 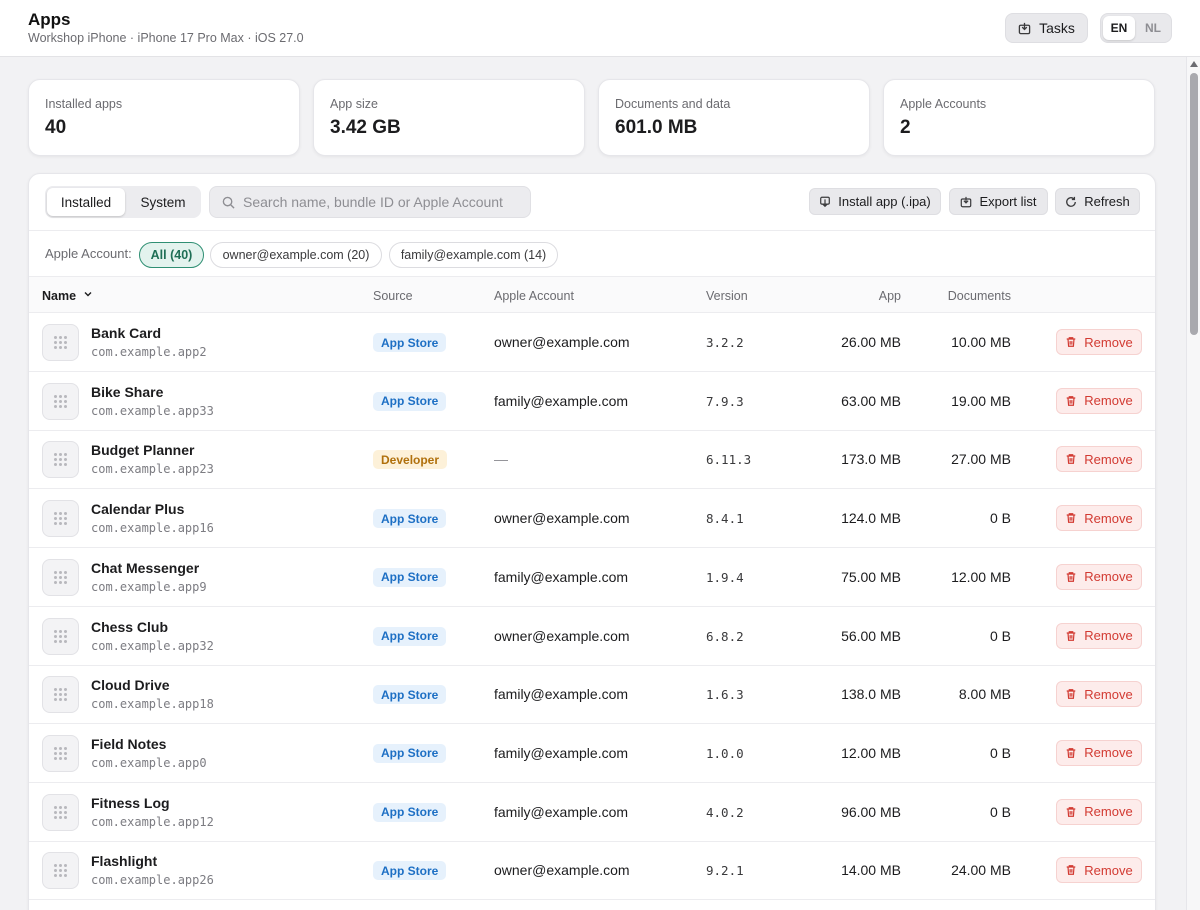 What do you see at coordinates (1153, 28) in the screenshot?
I see `lang-nl-option: NL` at bounding box center [1153, 28].